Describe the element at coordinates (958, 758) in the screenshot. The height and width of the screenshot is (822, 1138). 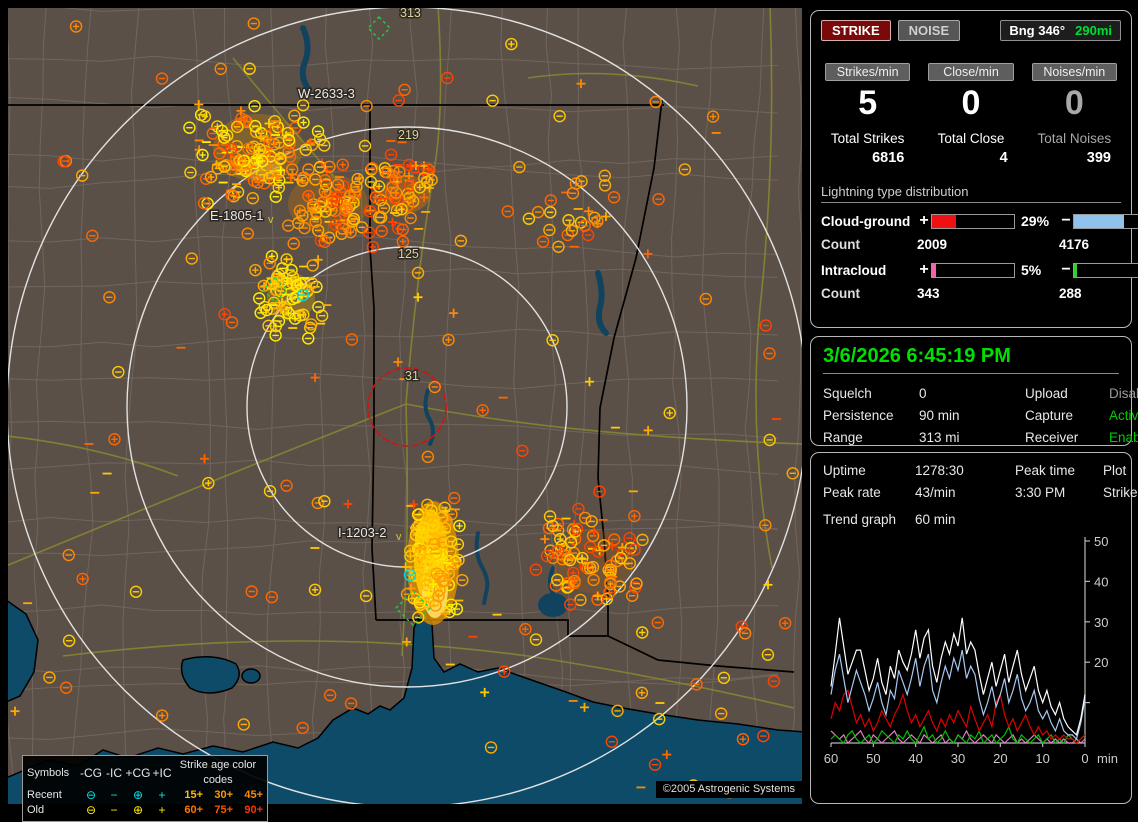
I see `x-tick-label: 30` at that location.